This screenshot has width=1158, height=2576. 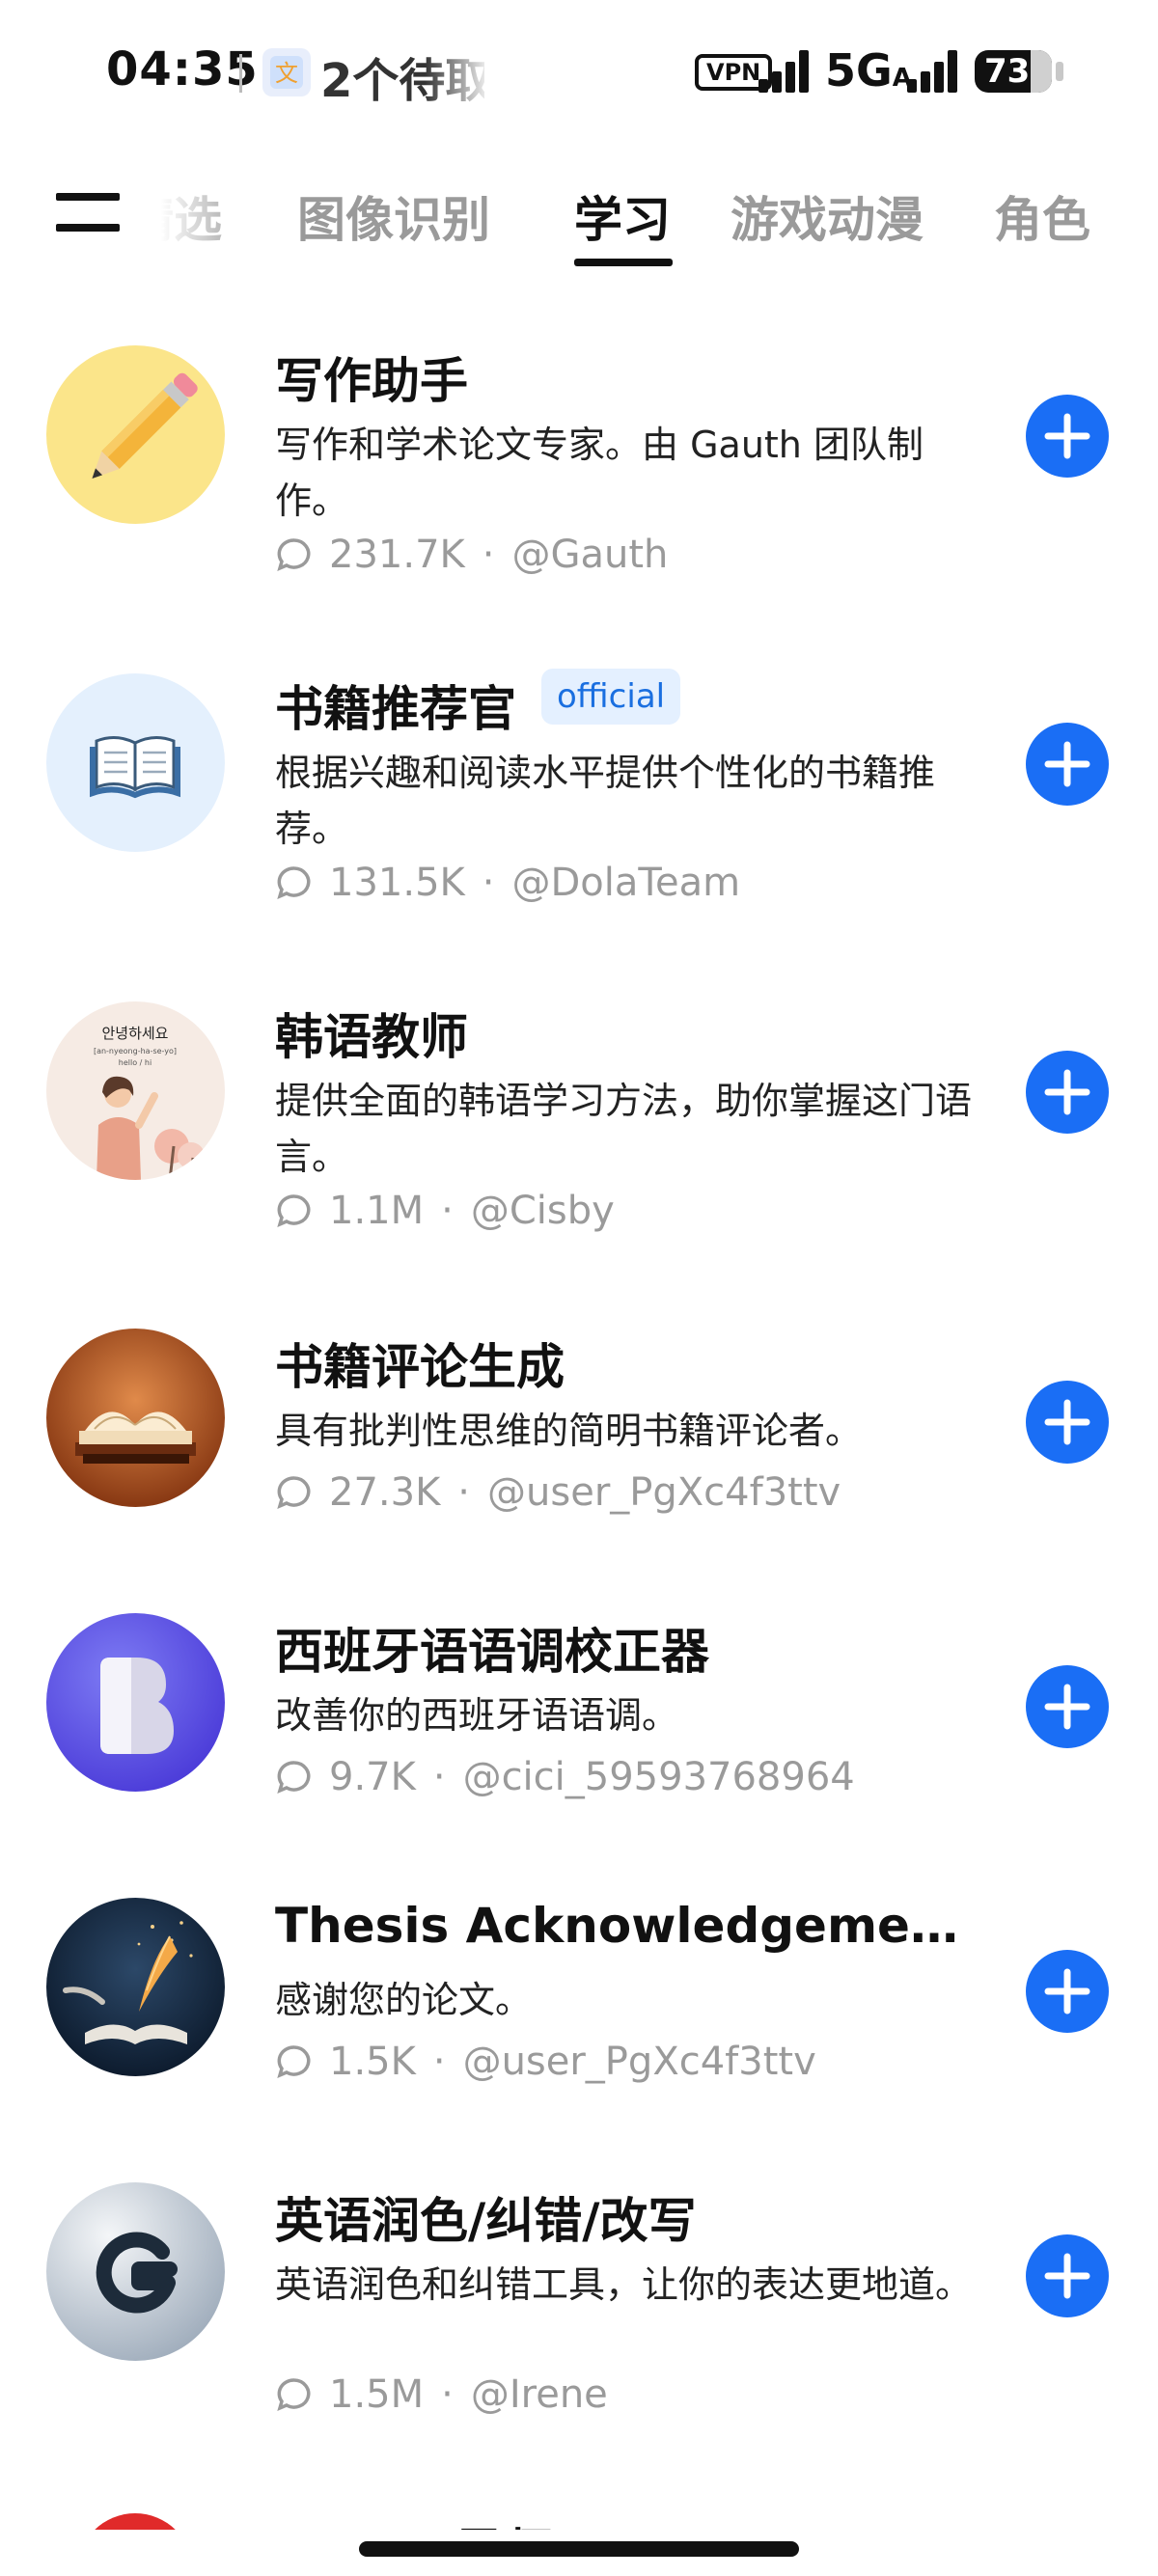 What do you see at coordinates (623, 263) in the screenshot?
I see `active-tab-indicator` at bounding box center [623, 263].